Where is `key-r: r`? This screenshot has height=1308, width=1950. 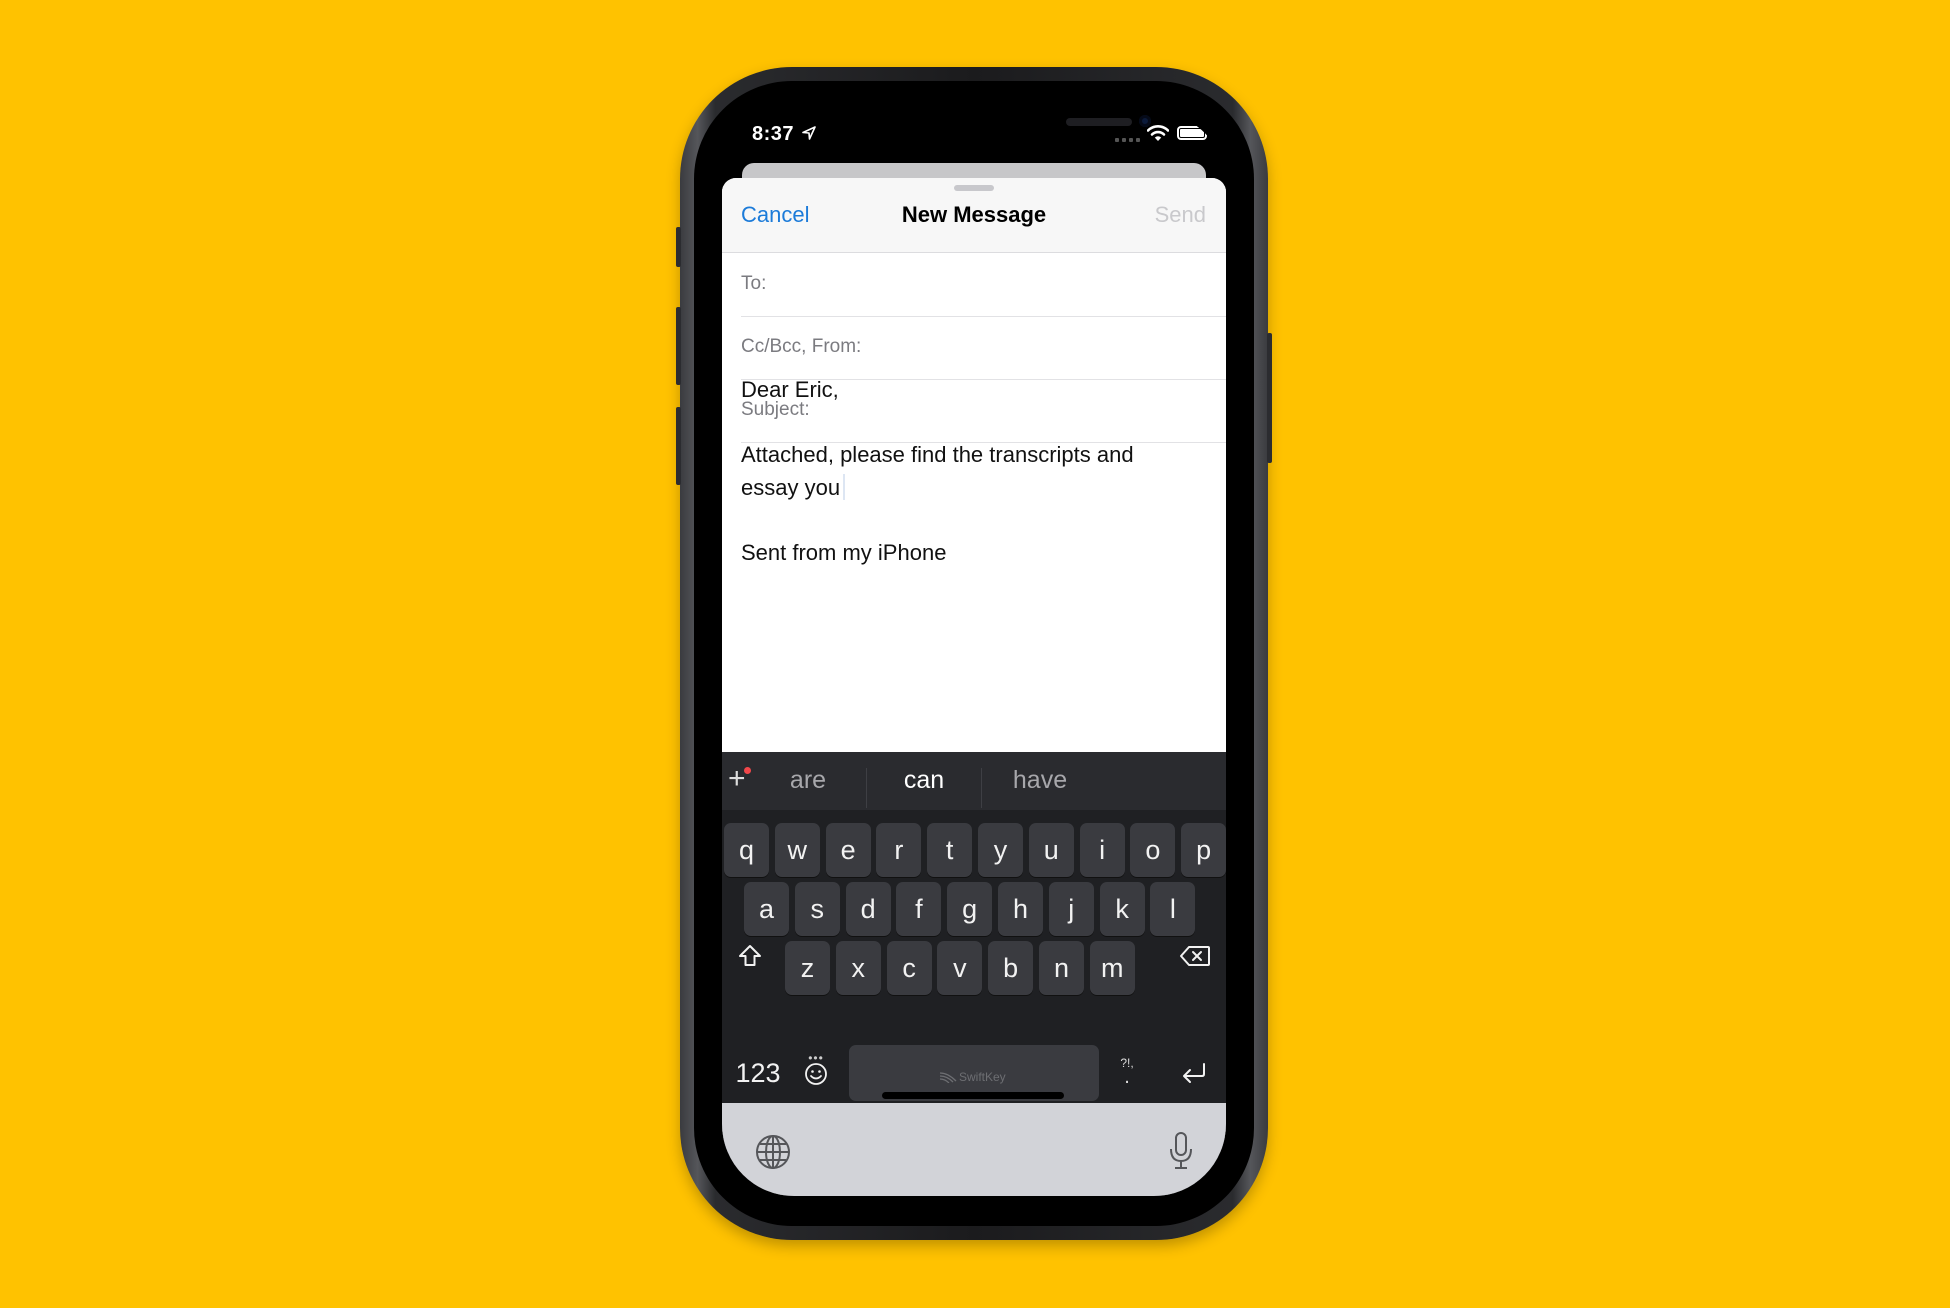 key-r: r is located at coordinates (899, 850).